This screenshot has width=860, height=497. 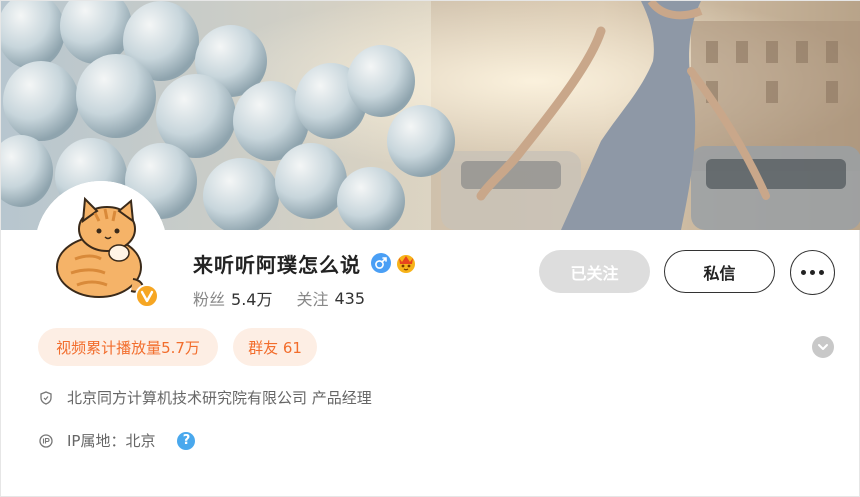 What do you see at coordinates (312, 298) in the screenshot?
I see `follow-label: 关注` at bounding box center [312, 298].